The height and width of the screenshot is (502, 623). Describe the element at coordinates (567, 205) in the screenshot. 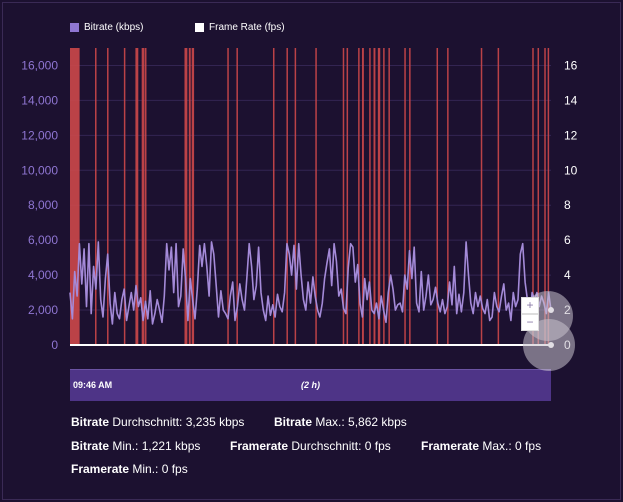

I see `right-axis-tick-label: 8` at that location.